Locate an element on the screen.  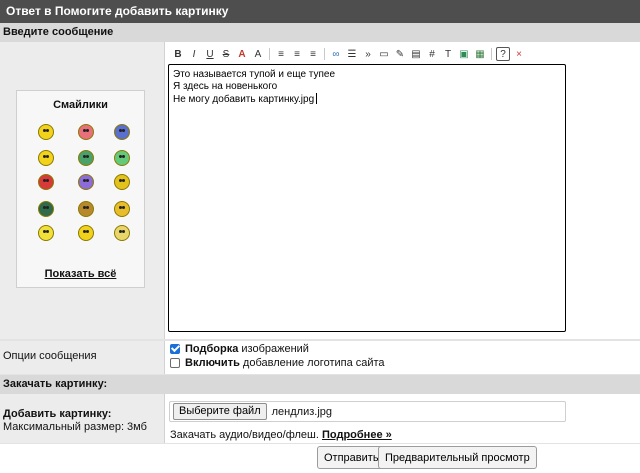
editor-toolbar: B I U S A A ≡ ≡ ≡ ∞ ☰» ▭ ✎ ▤ # T ▣ ▦? × is located at coordinates (348, 54).